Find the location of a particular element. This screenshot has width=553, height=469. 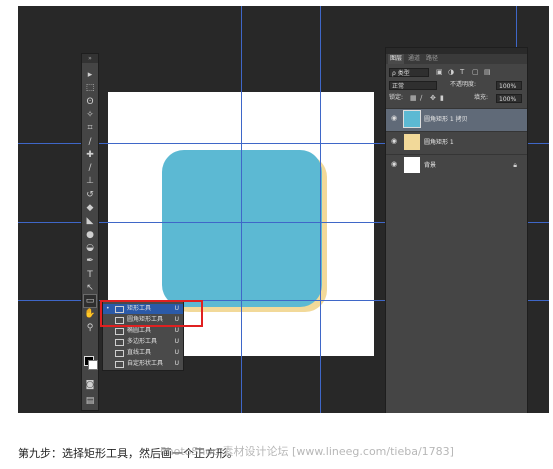

flyout-item-label: 椭圆工具 is located at coordinates (139, 330).